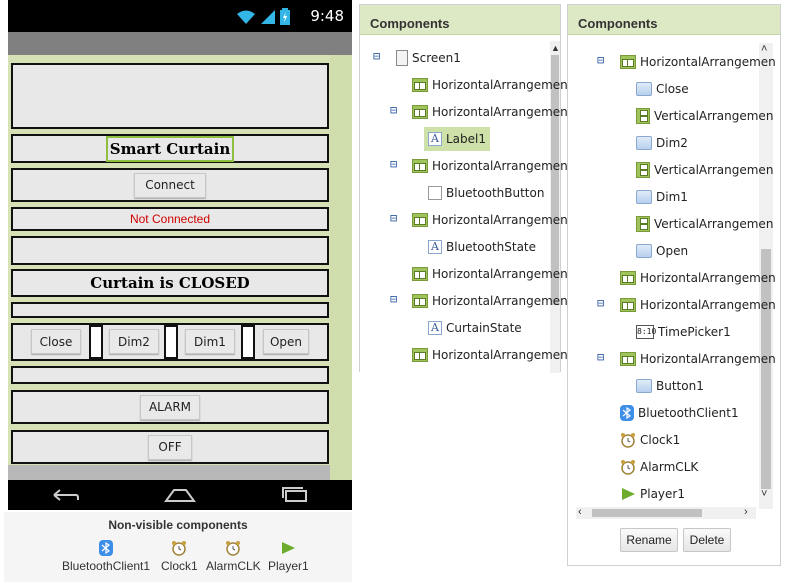  I want to click on delete-button: Delete, so click(707, 540).